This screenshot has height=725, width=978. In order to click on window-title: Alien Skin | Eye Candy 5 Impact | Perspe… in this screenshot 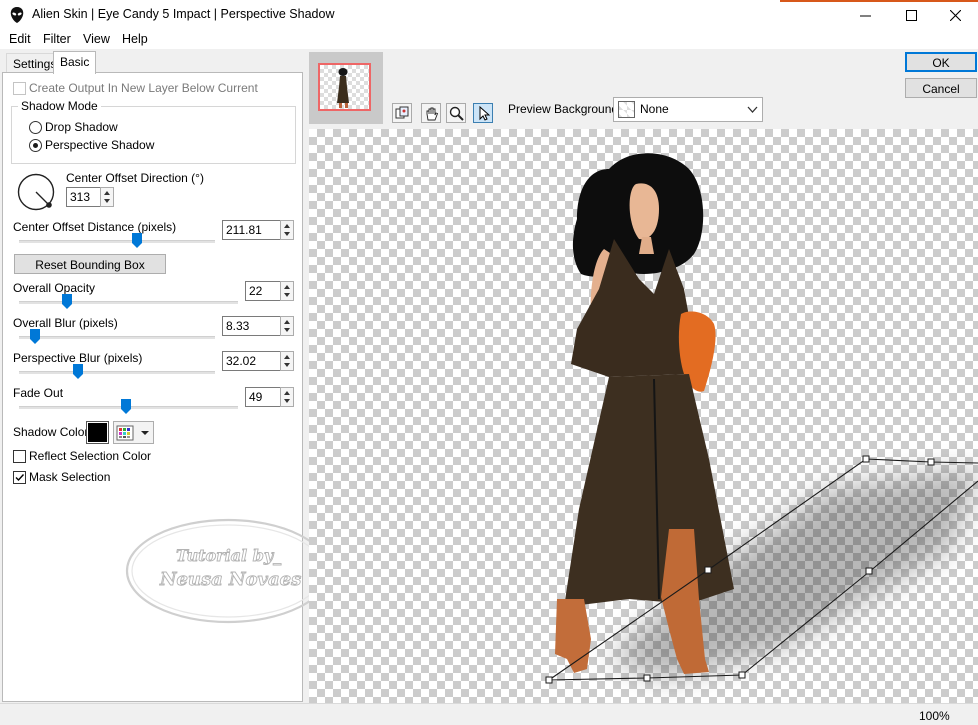, I will do `click(183, 14)`.